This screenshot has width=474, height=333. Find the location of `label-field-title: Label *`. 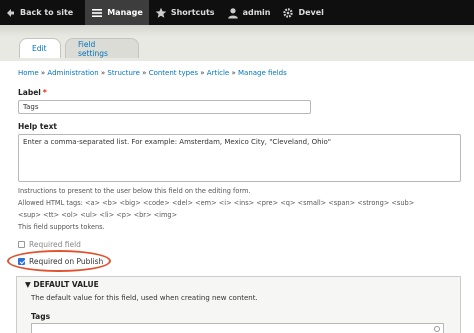

label-field-title: Label * is located at coordinates (32, 92).